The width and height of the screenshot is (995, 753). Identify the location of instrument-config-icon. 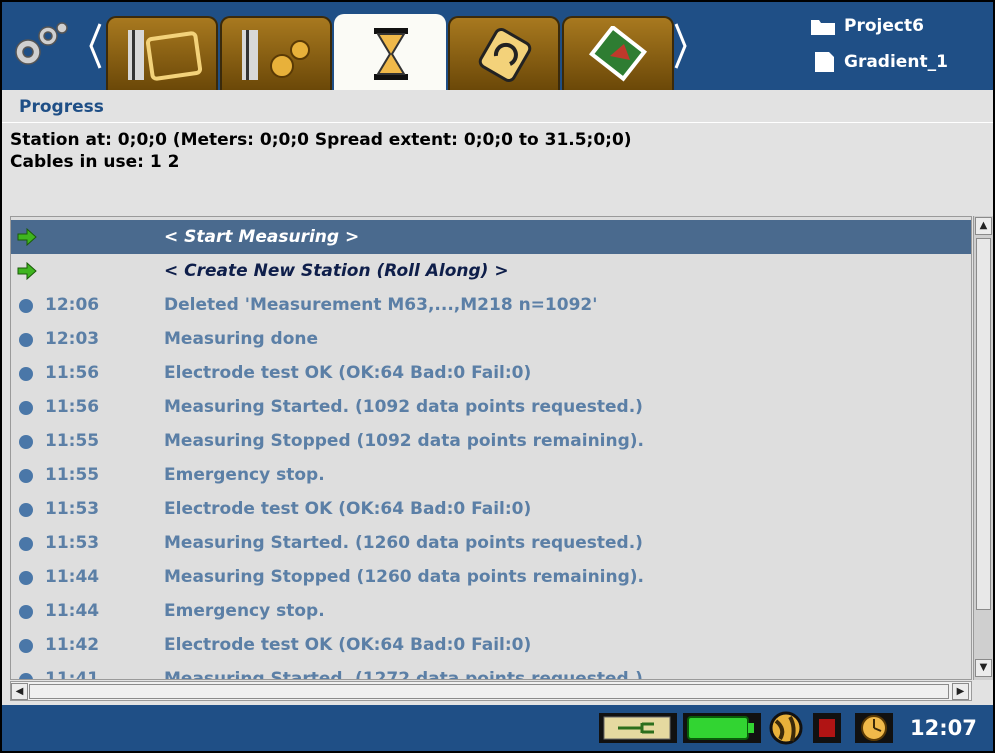
(276, 55).